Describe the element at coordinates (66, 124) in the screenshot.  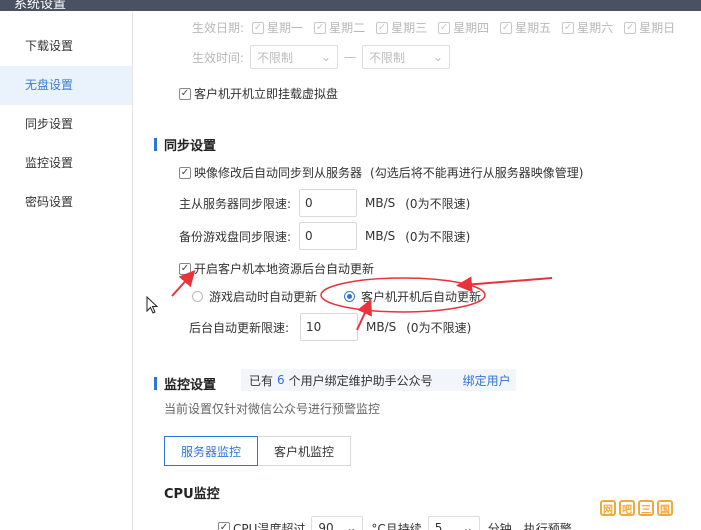
I see `sidebar-item-sync: 同步设置` at that location.